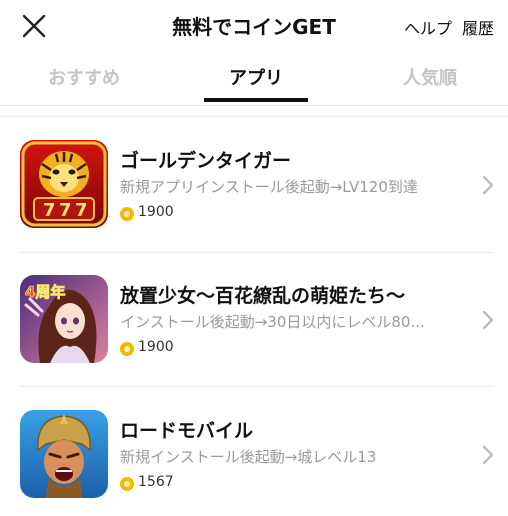 This screenshot has height=516, width=508. I want to click on app-name: ロードモバイル, so click(187, 431).